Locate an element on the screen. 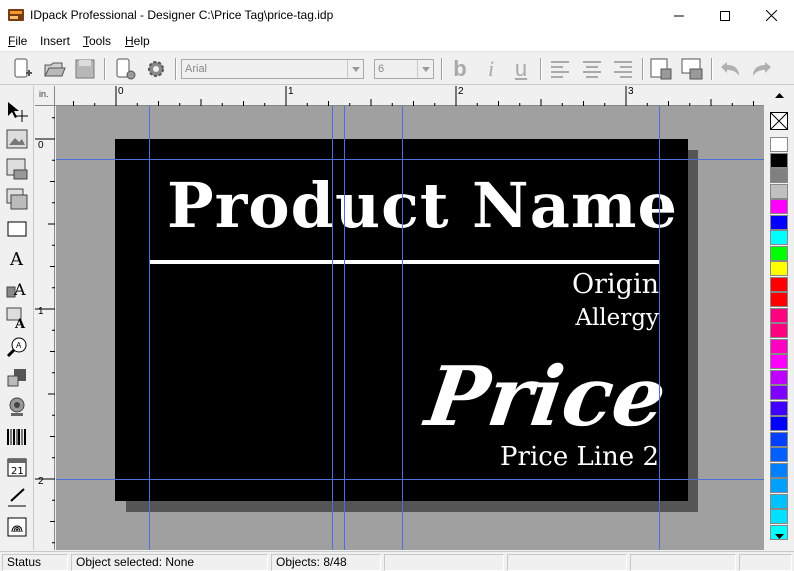 The height and width of the screenshot is (571, 794). camera-tool is located at coordinates (17, 407).